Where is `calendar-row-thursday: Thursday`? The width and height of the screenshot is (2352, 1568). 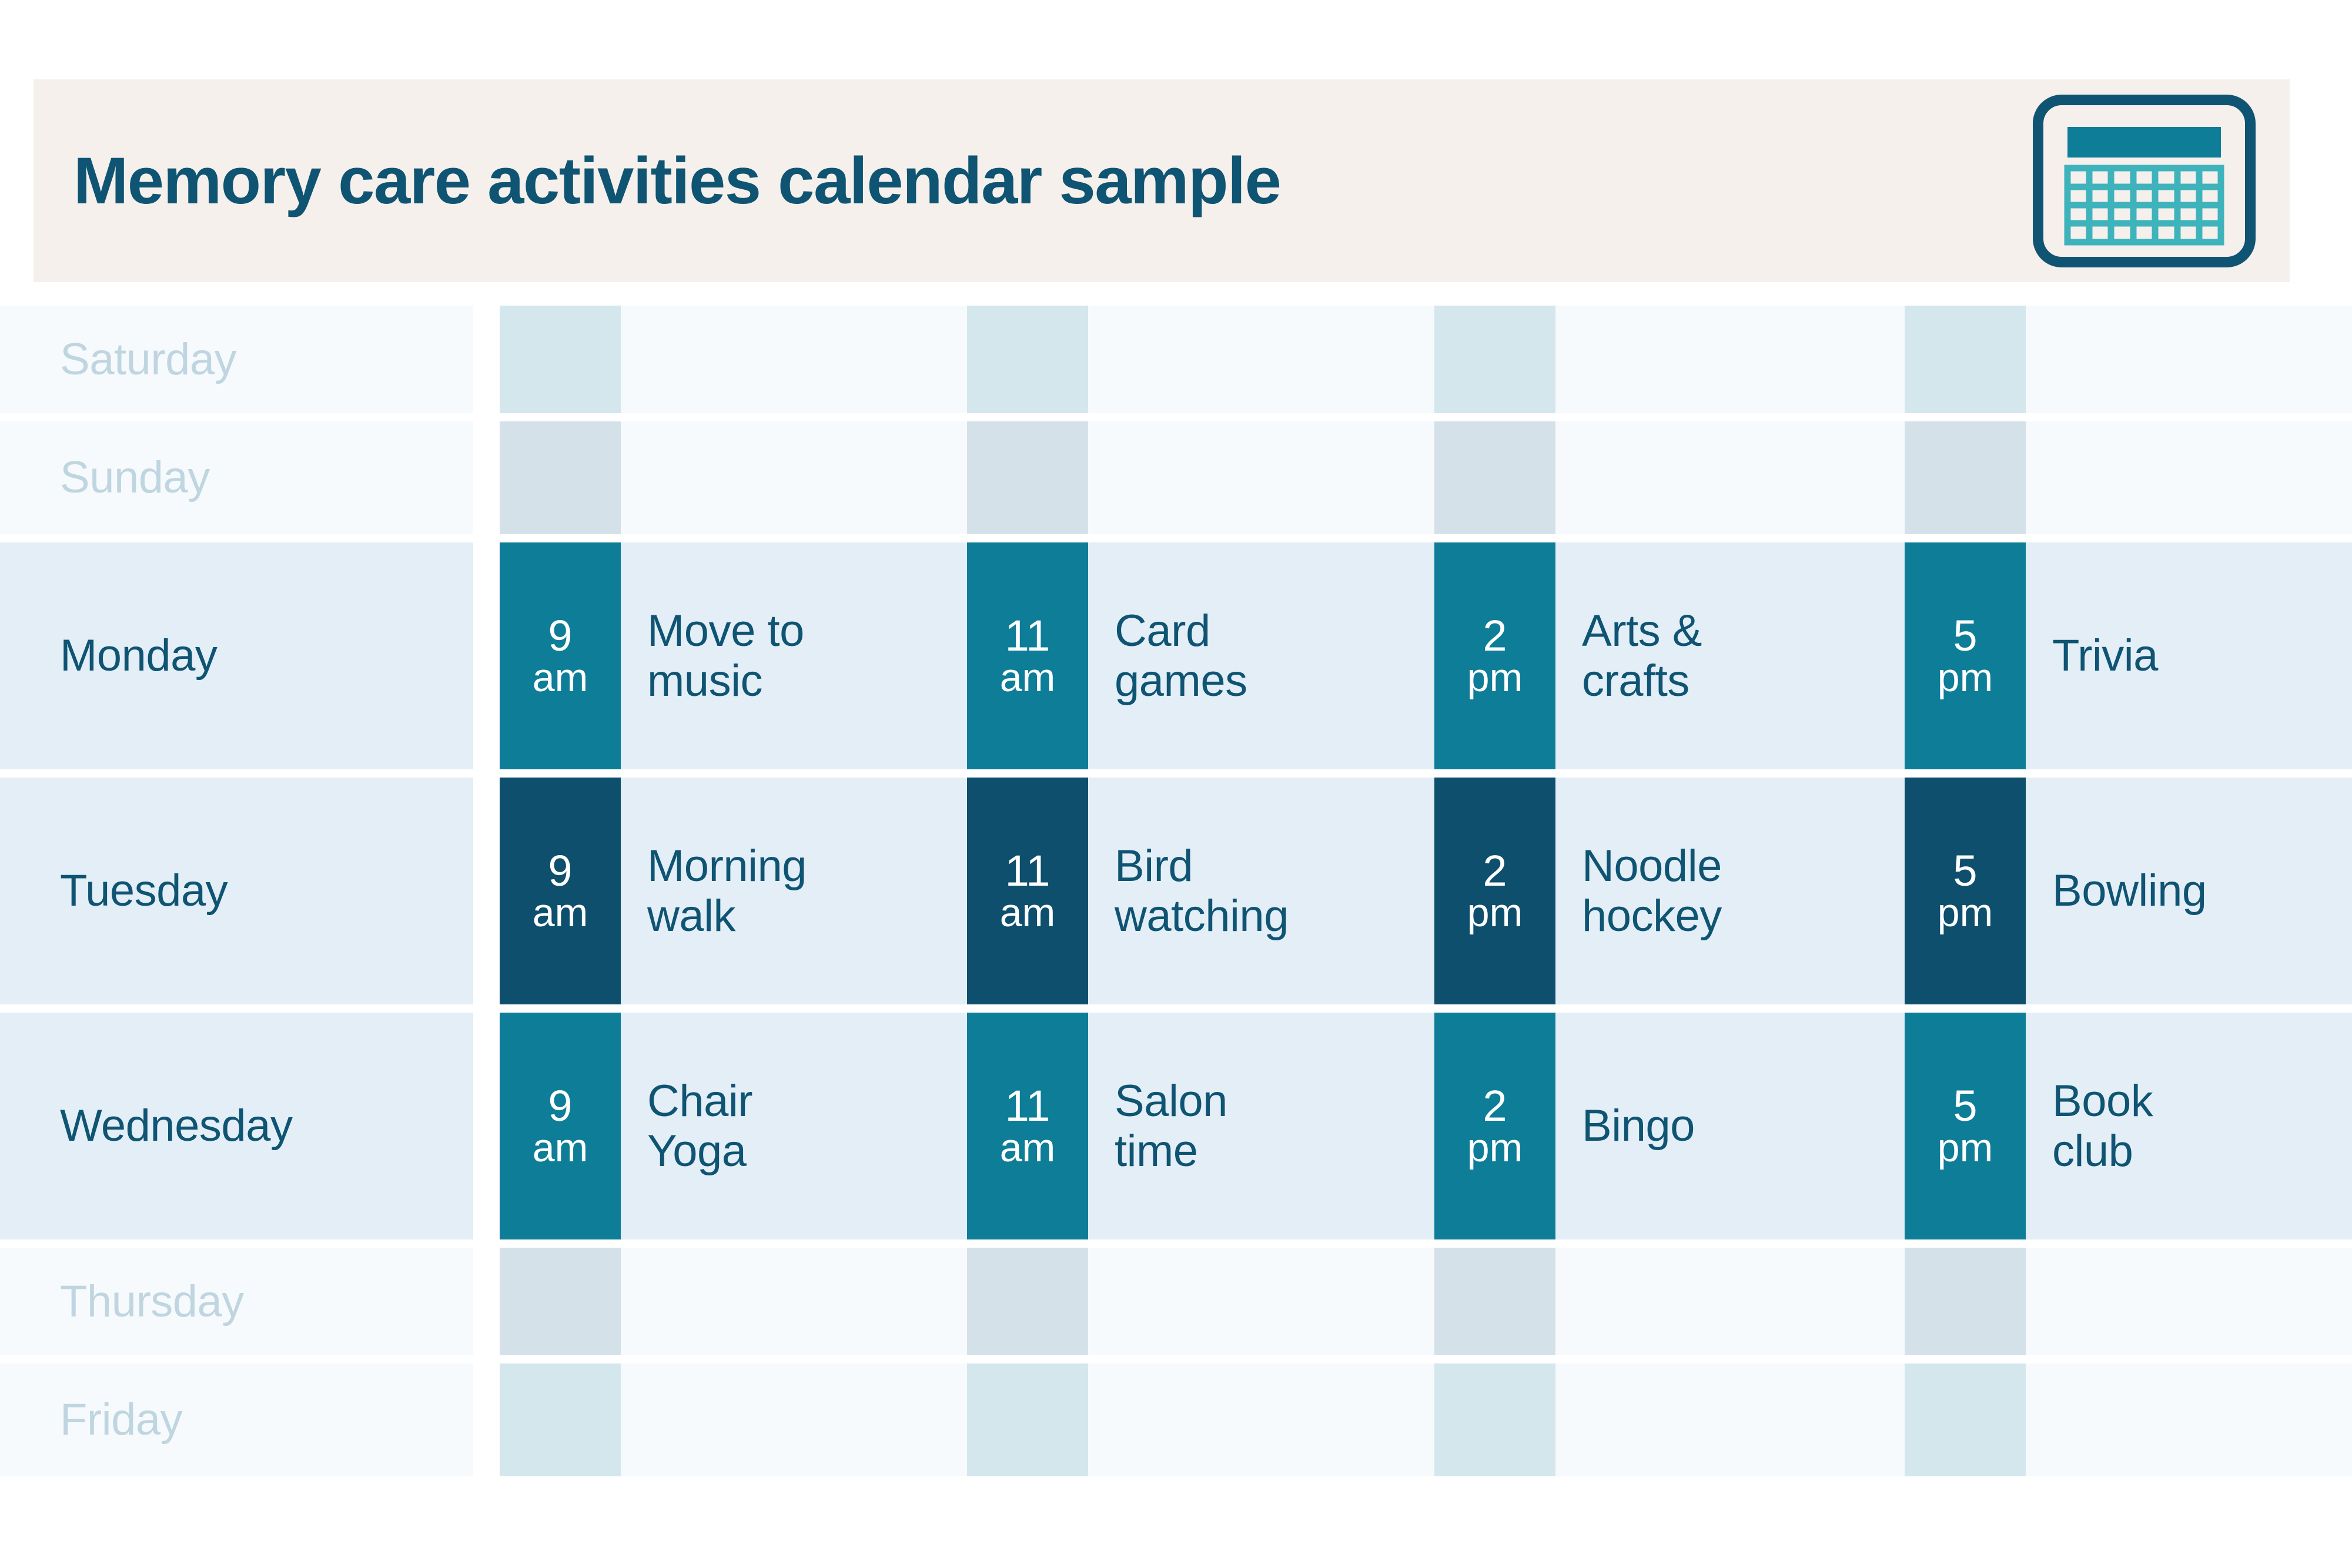
calendar-row-thursday: Thursday is located at coordinates (1176, 1301).